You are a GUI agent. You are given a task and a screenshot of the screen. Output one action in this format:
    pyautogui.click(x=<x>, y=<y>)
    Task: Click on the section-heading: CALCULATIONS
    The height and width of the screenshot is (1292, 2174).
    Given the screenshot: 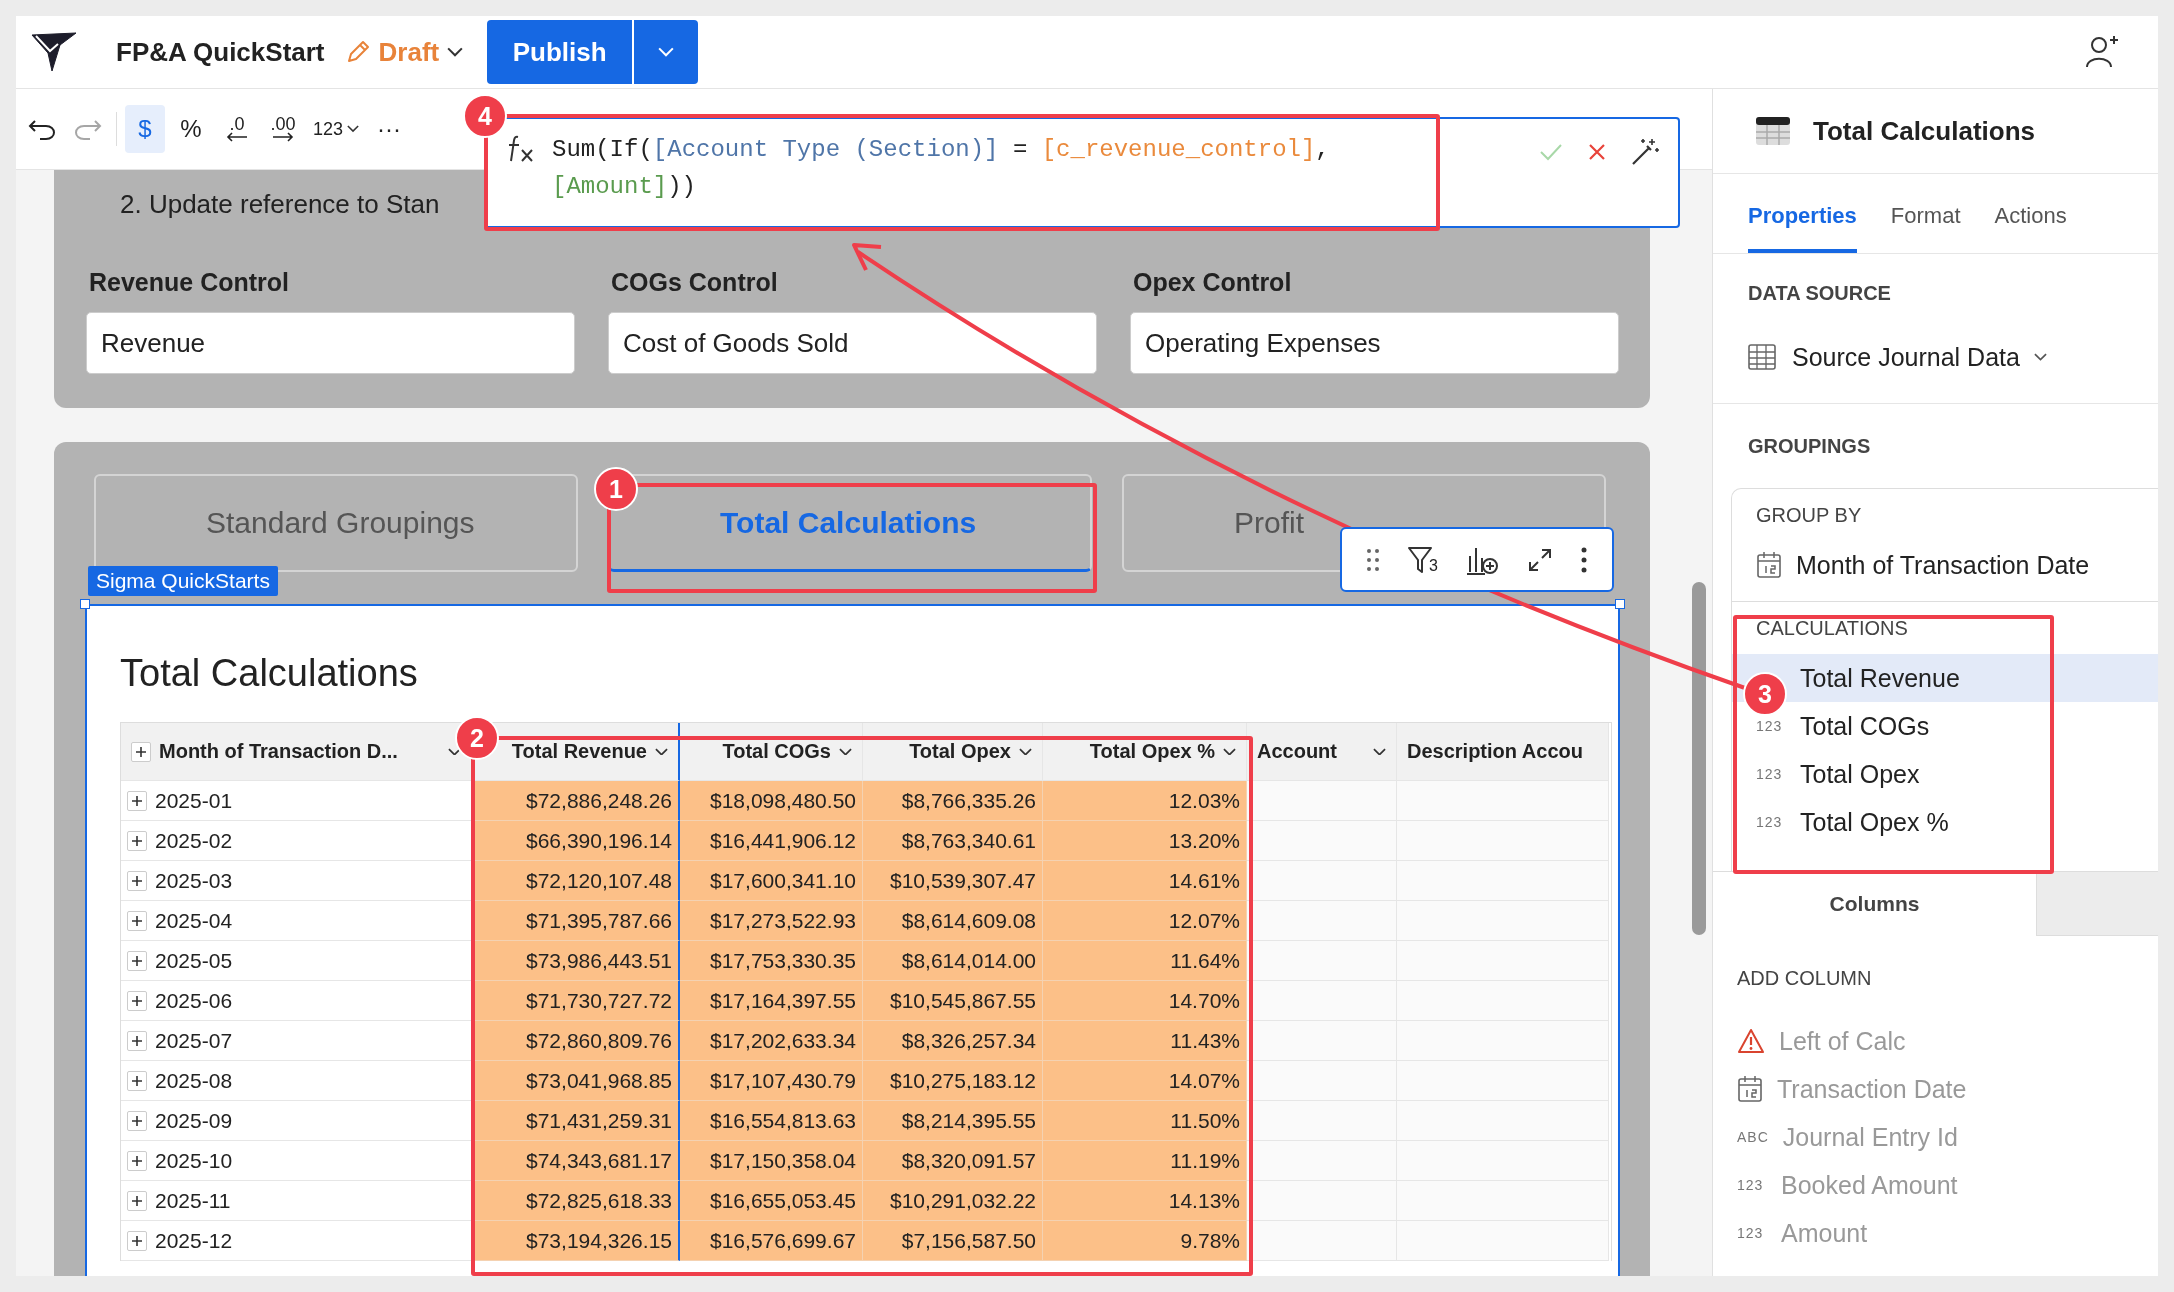 What is the action you would take?
    pyautogui.click(x=1832, y=628)
    